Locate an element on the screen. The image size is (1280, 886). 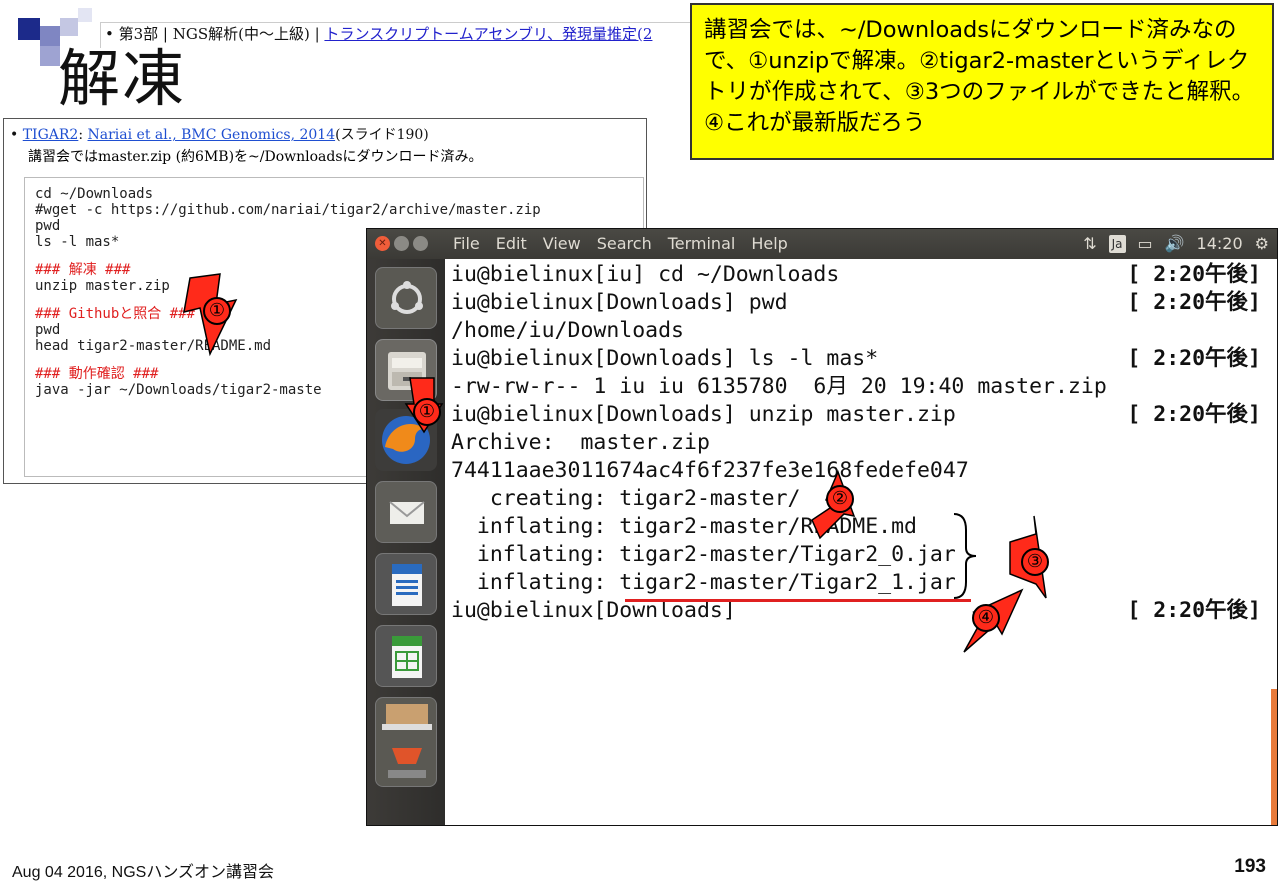
input-method-indicator: Ja is located at coordinates (1117, 243).